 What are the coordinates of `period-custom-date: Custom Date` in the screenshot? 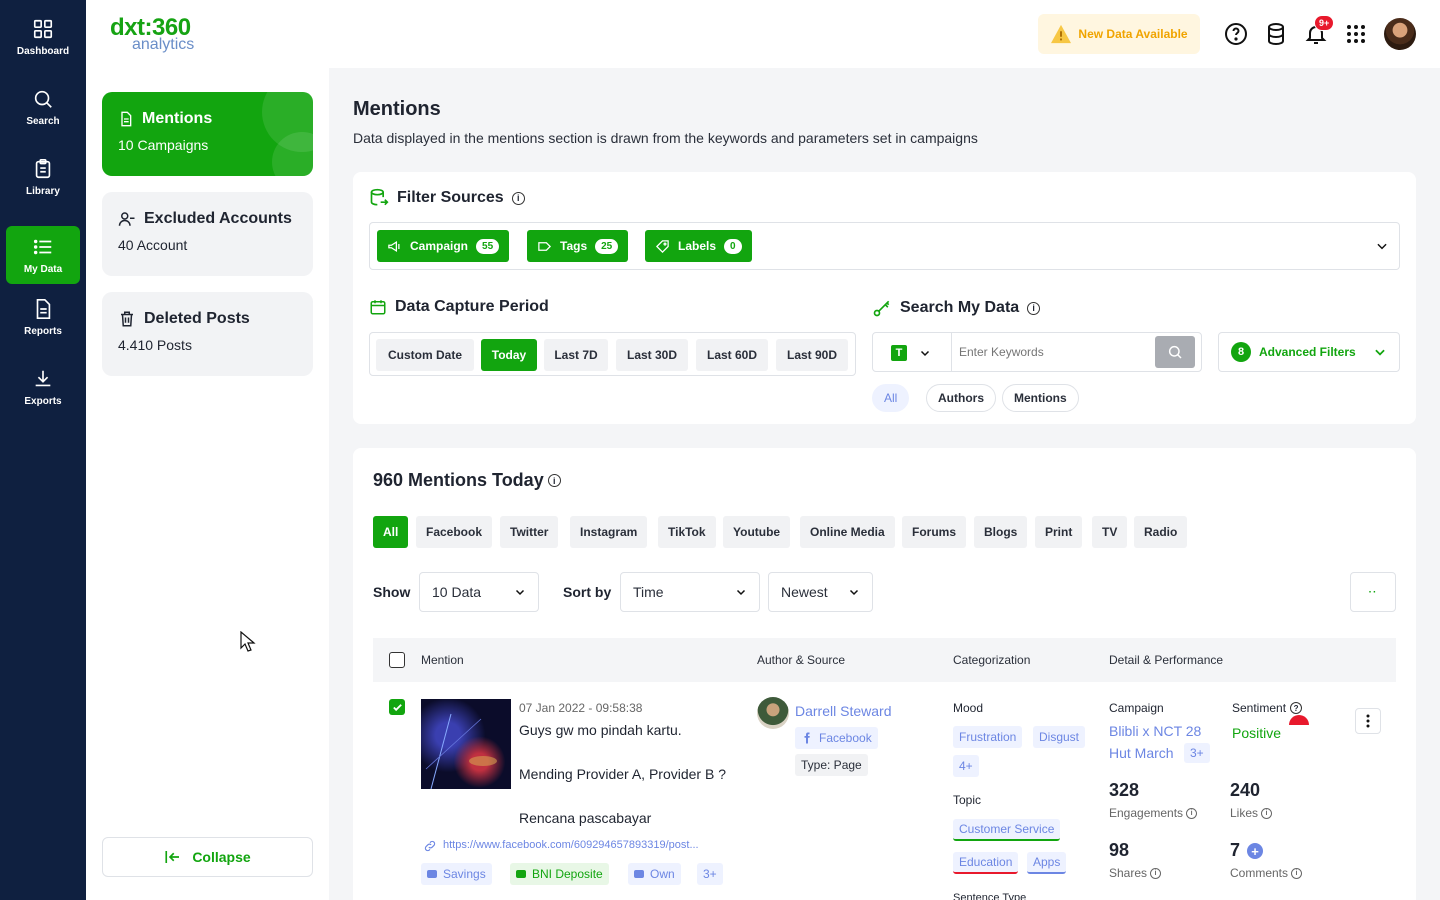 It's located at (425, 355).